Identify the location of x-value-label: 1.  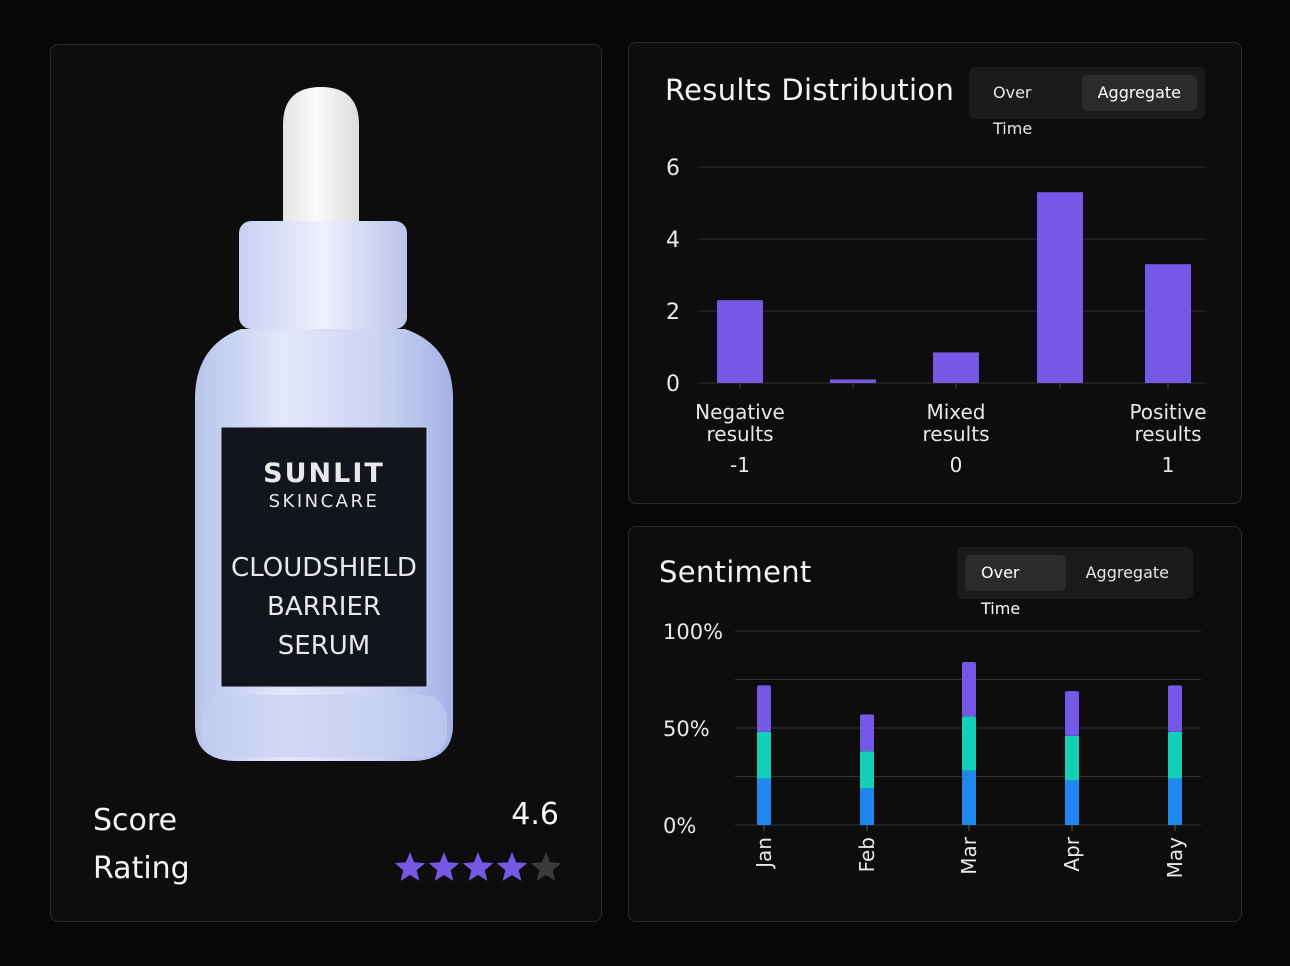
(1168, 465).